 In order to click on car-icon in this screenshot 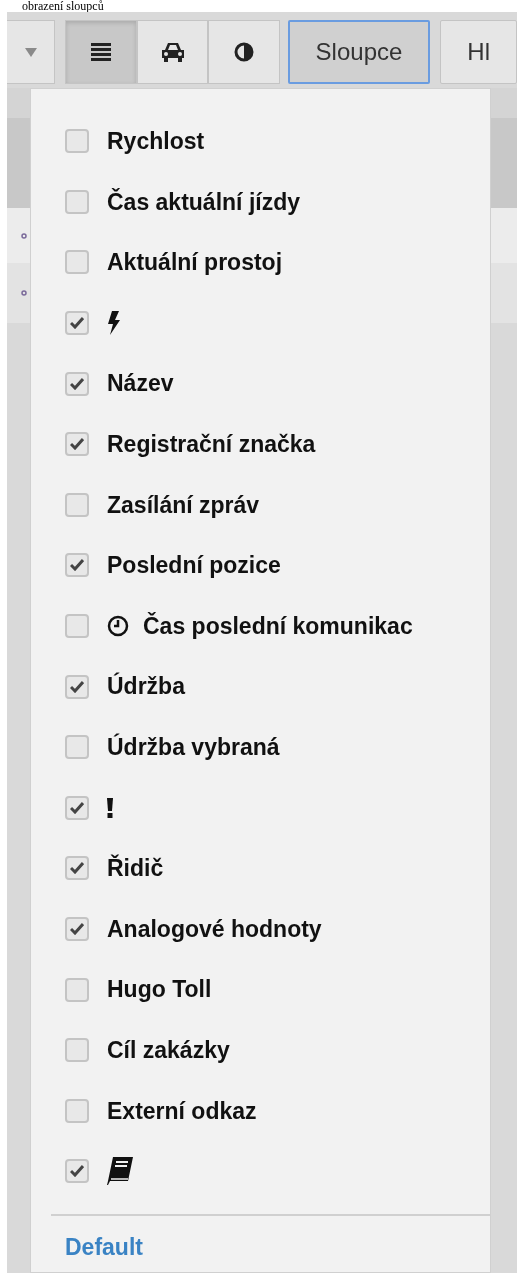, I will do `click(172, 52)`.